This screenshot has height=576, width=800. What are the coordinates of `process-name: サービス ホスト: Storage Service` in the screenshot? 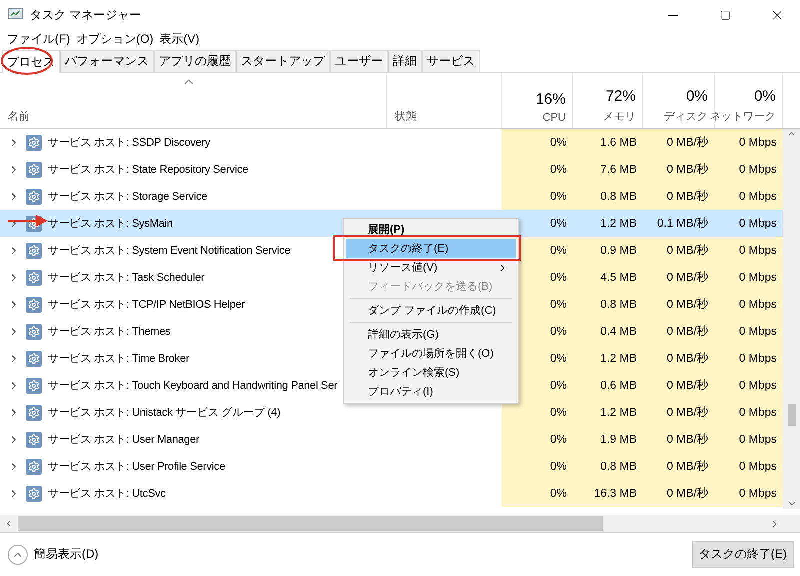 It's located at (128, 196).